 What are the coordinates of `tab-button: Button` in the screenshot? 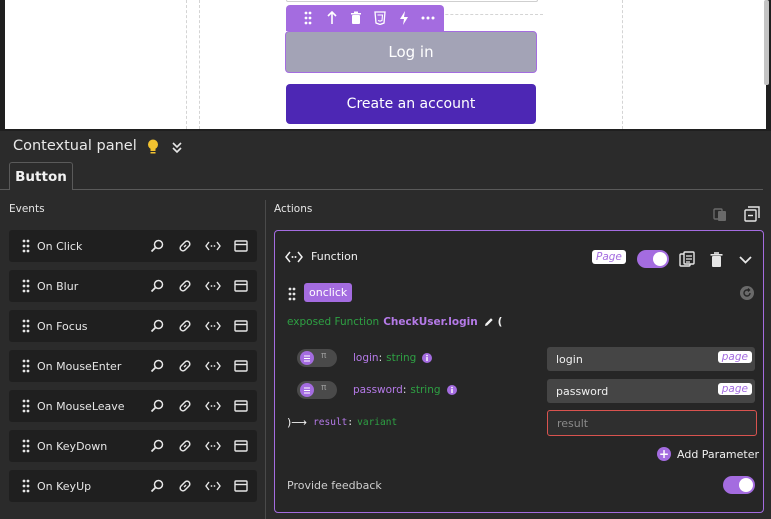 It's located at (41, 176).